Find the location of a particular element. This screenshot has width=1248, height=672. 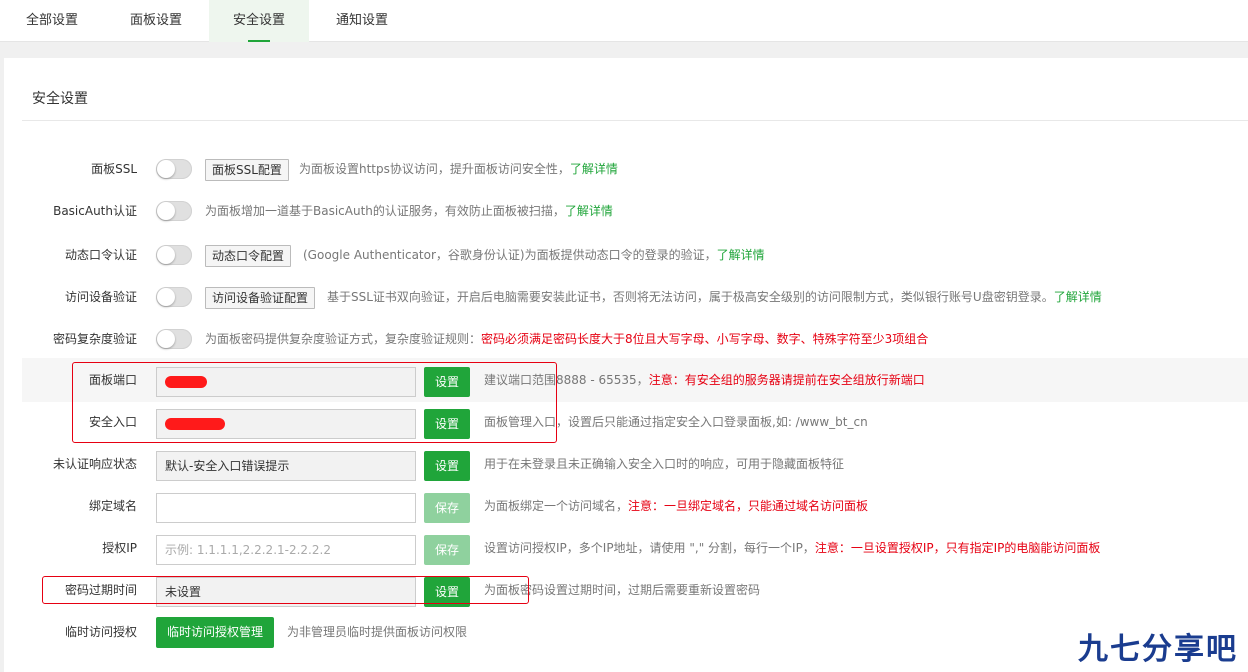

temp-access-manage-button: 临时访问授权管理 is located at coordinates (215, 632).